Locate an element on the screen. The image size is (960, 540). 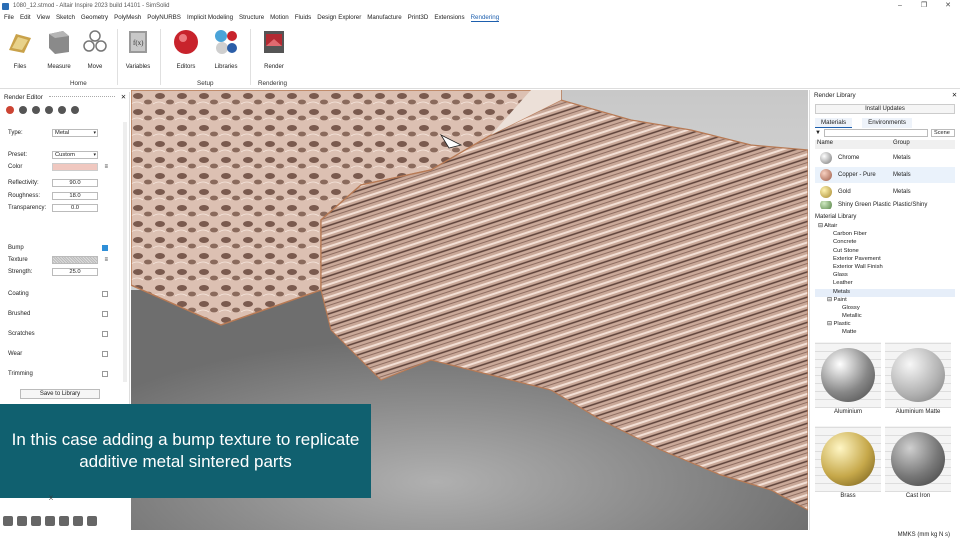
zoom-icon is located at coordinates (64, 521).